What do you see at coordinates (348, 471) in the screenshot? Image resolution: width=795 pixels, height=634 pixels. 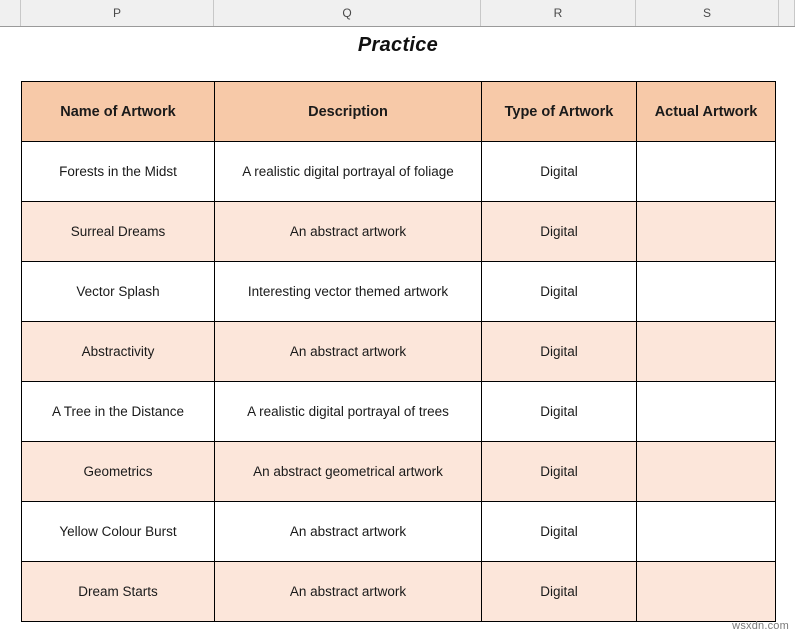 I see `cell-description: An abstract geometrical artwork` at bounding box center [348, 471].